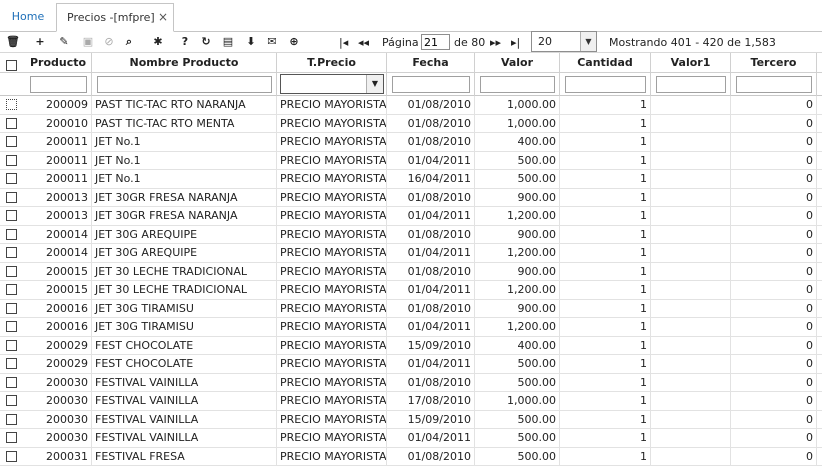 This screenshot has height=473, width=822. I want to click on filter-cell-nombre-producto, so click(184, 84).